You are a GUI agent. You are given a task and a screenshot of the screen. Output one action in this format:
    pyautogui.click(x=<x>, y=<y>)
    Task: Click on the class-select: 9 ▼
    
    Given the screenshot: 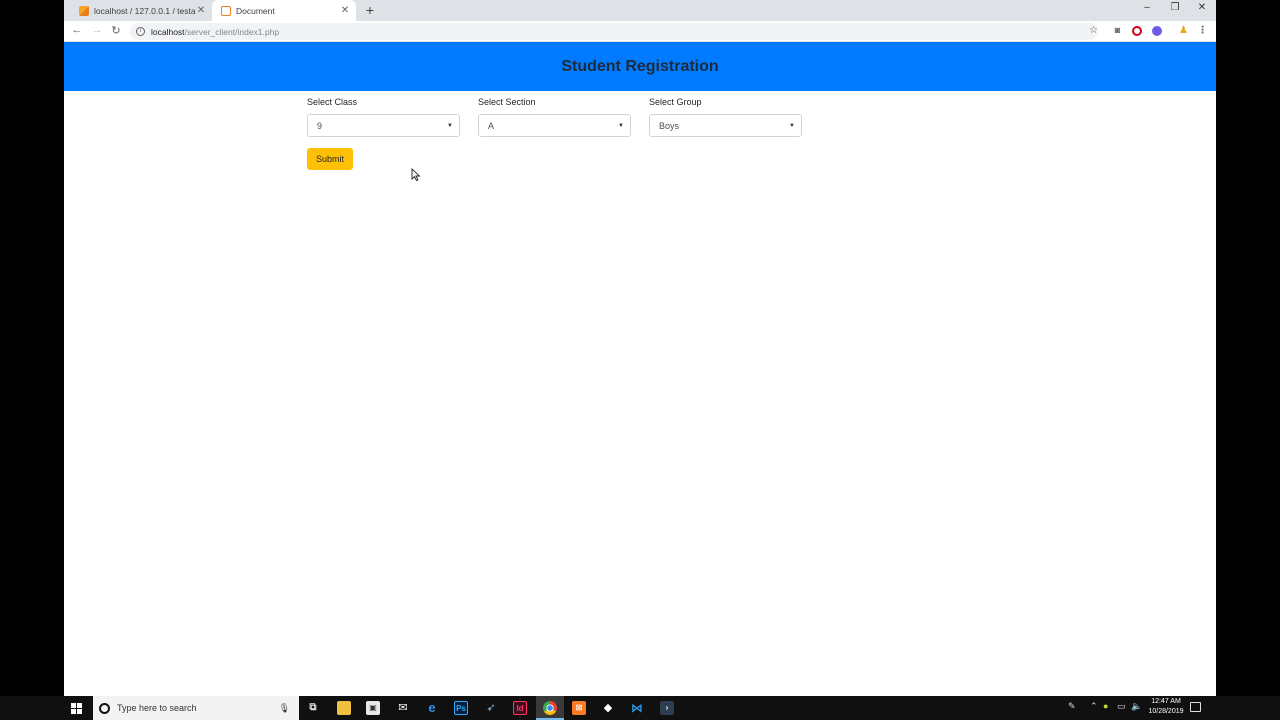 What is the action you would take?
    pyautogui.click(x=383, y=125)
    